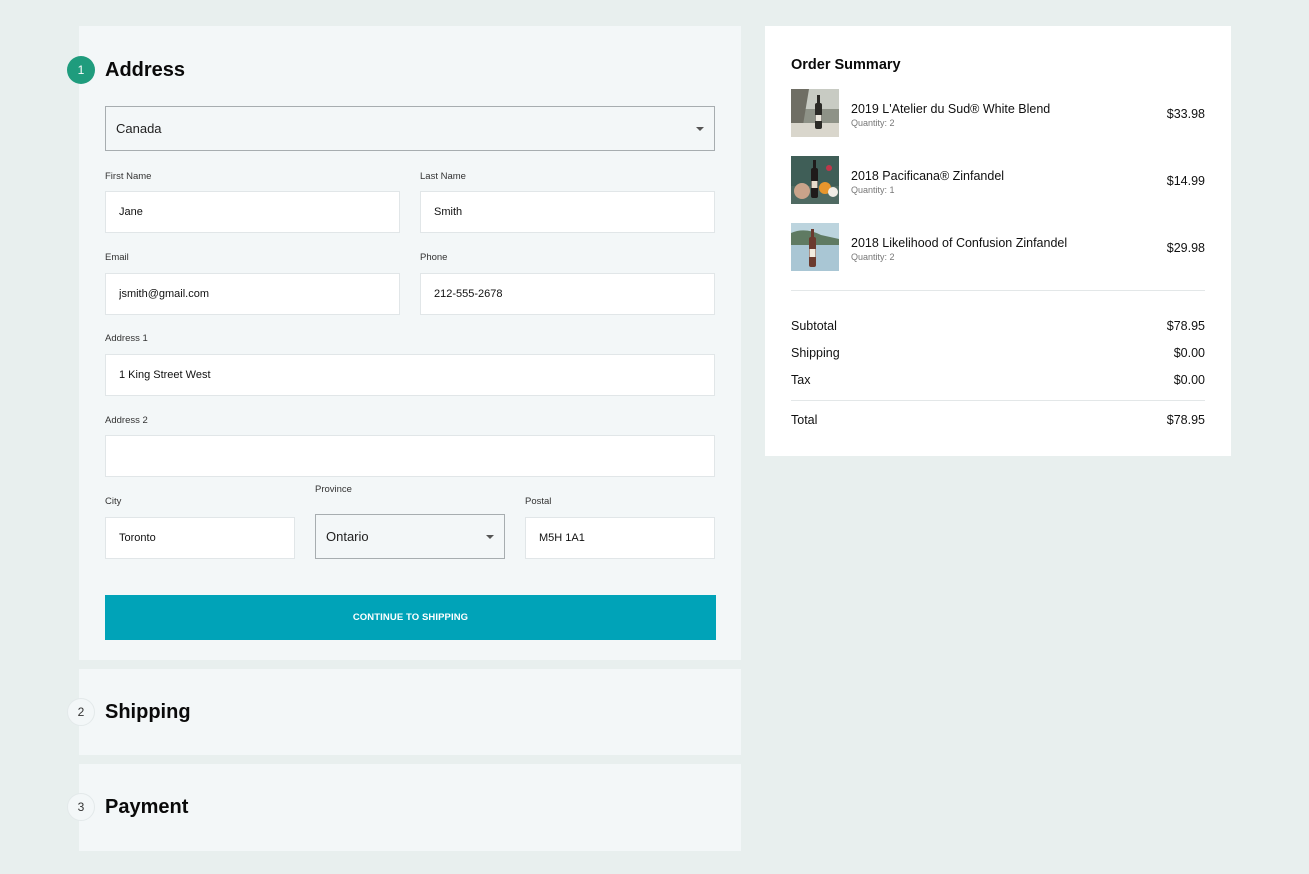 This screenshot has width=1309, height=874. What do you see at coordinates (1185, 114) in the screenshot?
I see `item-price: $33.98` at bounding box center [1185, 114].